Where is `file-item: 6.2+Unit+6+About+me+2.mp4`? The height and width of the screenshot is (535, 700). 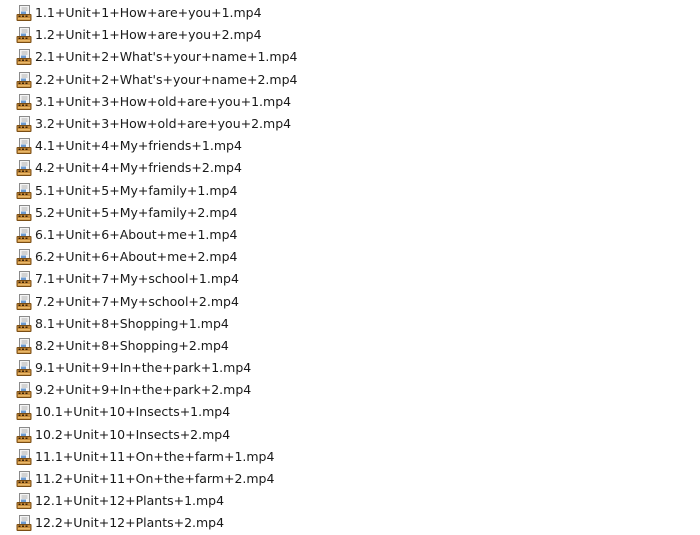 file-item: 6.2+Unit+6+About+me+2.mp4 is located at coordinates (156, 257).